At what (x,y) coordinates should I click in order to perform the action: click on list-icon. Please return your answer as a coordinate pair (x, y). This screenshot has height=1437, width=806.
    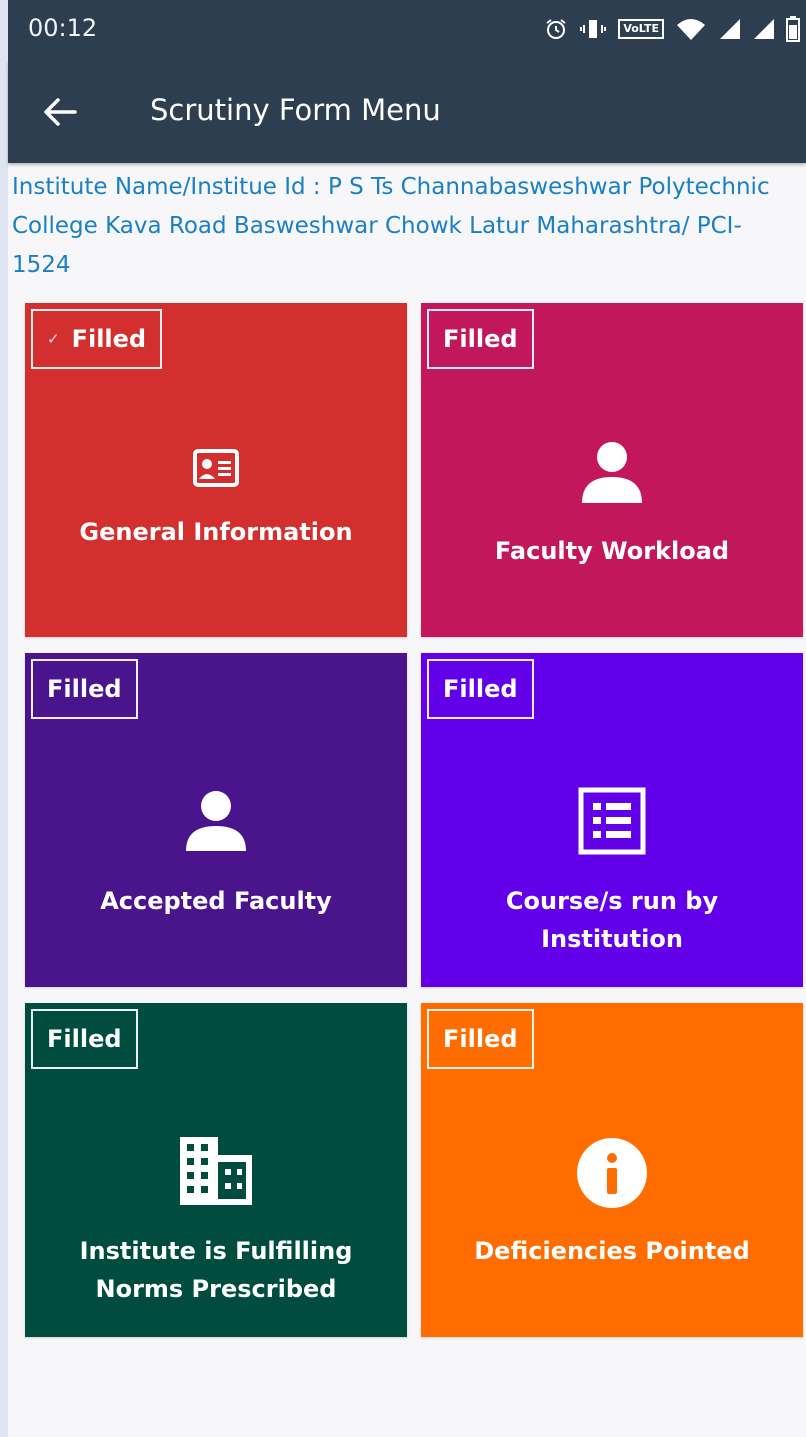
    Looking at the image, I should click on (612, 821).